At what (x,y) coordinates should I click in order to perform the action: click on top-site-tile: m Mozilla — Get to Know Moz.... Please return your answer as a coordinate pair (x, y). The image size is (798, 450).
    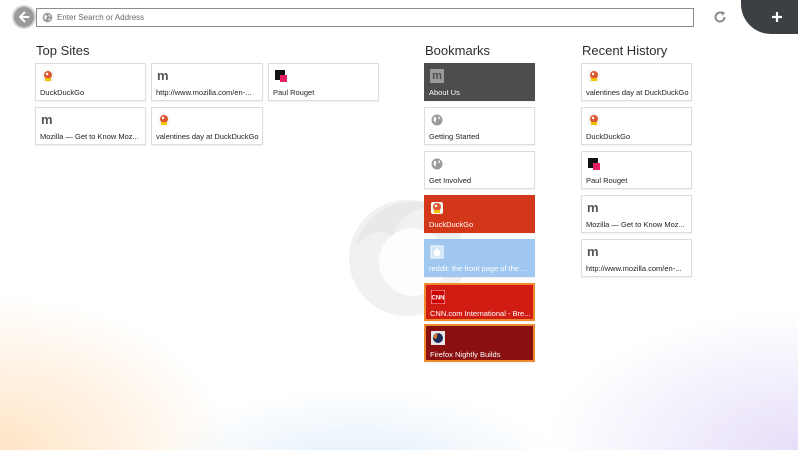
    Looking at the image, I should click on (90, 126).